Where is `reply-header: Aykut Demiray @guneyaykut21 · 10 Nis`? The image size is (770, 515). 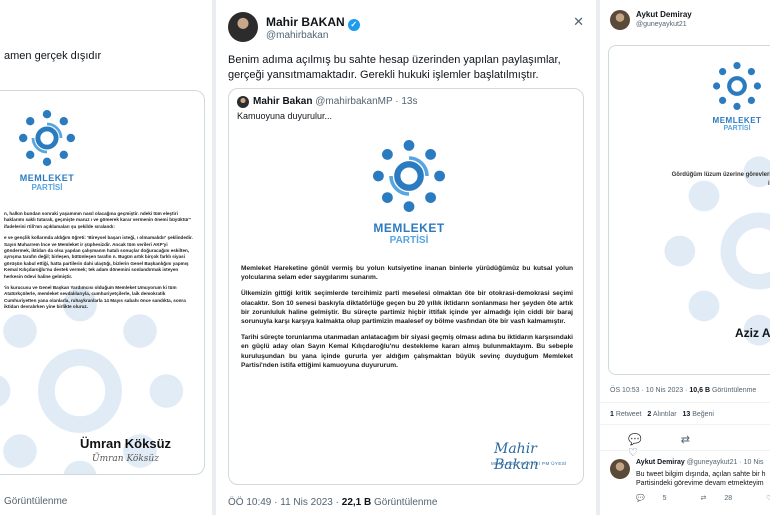 reply-header: Aykut Demiray @guneyaykut21 · 10 Nis is located at coordinates (699, 462).